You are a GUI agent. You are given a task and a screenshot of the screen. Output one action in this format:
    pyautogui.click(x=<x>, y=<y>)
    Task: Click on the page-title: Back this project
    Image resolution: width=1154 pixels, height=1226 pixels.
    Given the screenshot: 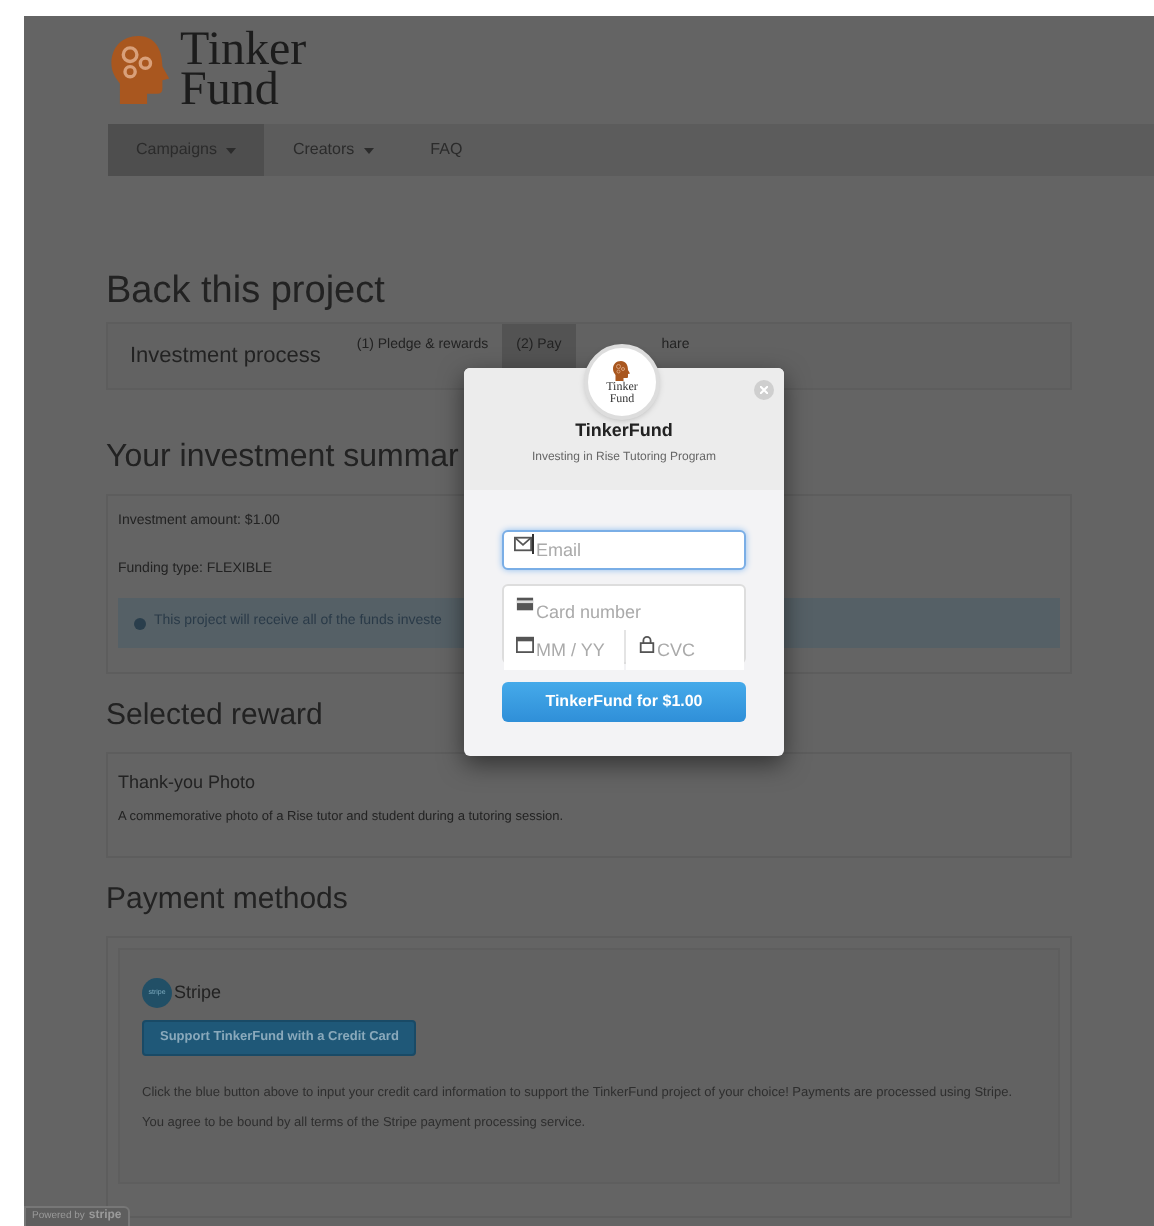 What is the action you would take?
    pyautogui.click(x=246, y=292)
    